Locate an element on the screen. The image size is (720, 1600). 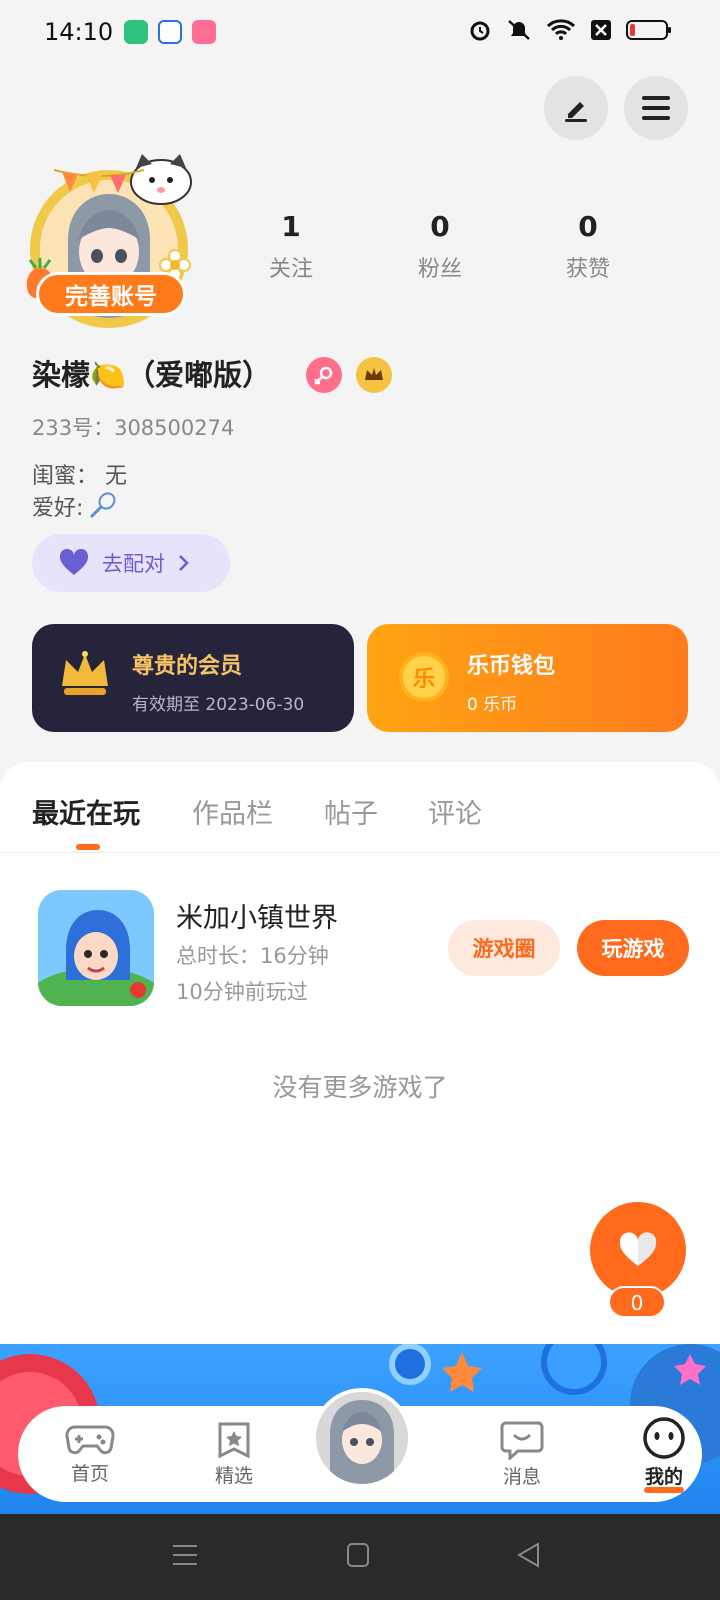
vip-title: 尊贵的会员 is located at coordinates (187, 666).